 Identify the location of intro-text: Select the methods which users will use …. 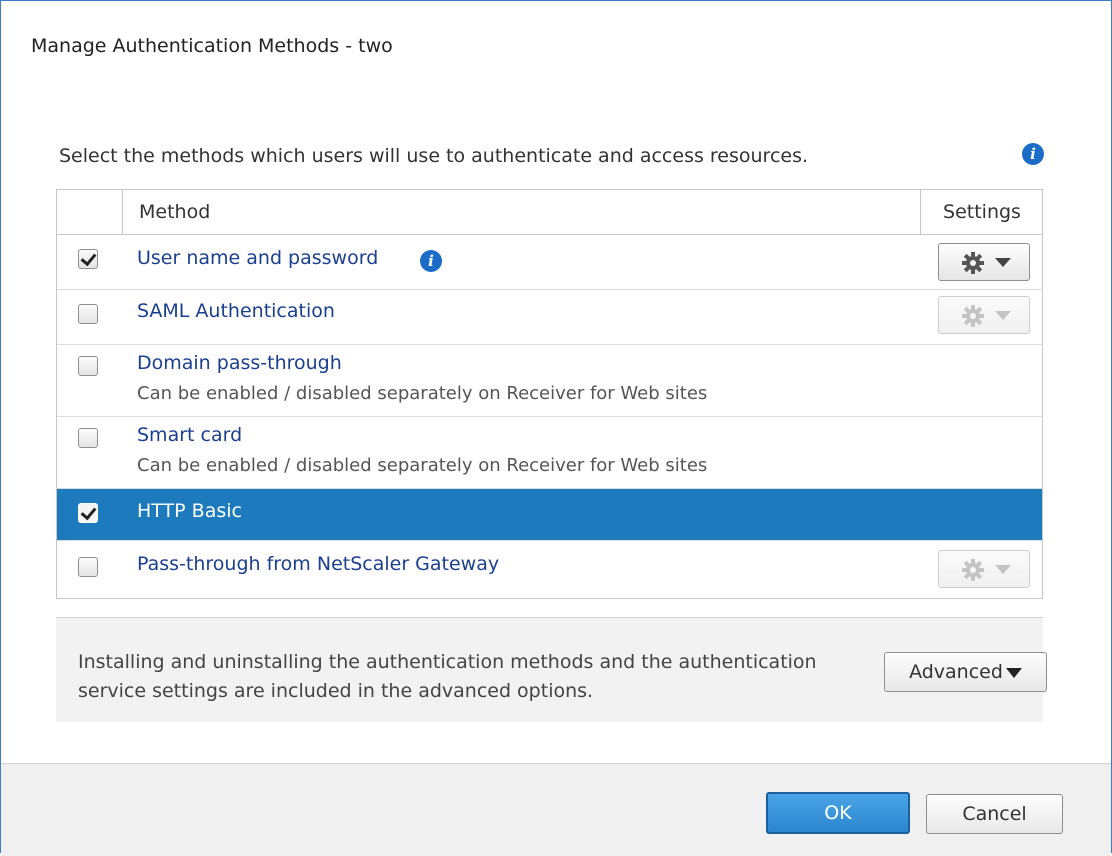
(434, 156).